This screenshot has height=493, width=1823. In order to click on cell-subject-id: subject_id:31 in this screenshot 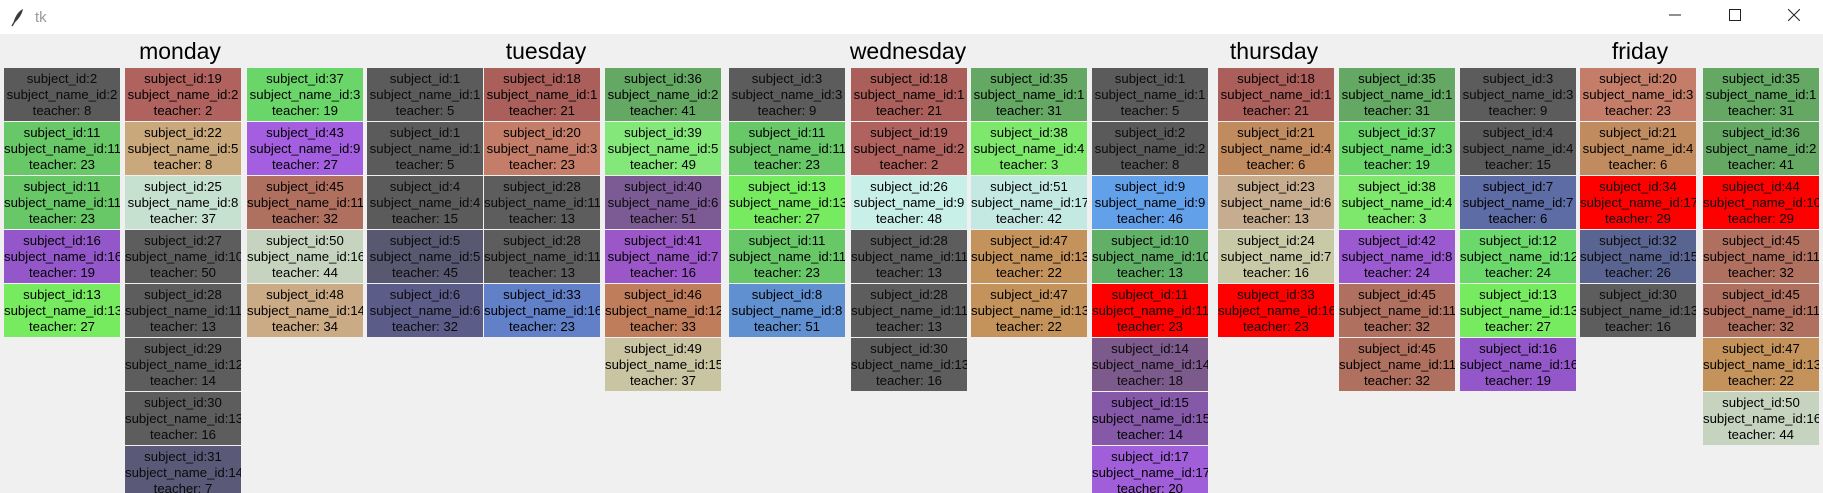, I will do `click(183, 456)`.